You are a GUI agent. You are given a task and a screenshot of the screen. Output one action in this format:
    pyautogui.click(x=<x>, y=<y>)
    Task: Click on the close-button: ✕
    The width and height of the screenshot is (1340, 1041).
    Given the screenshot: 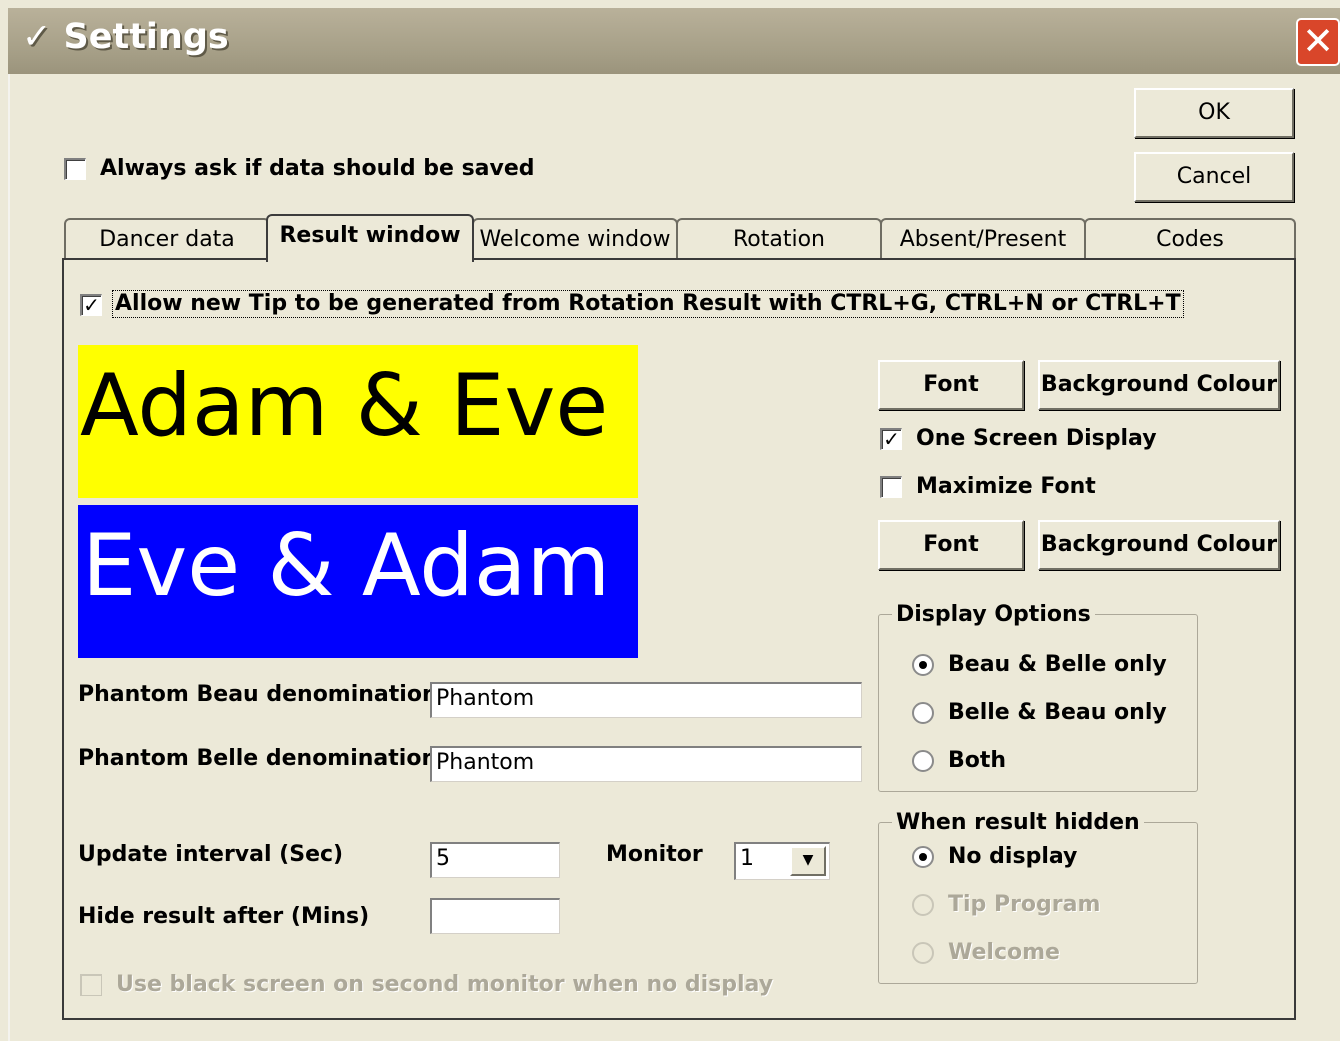 What is the action you would take?
    pyautogui.click(x=1318, y=42)
    